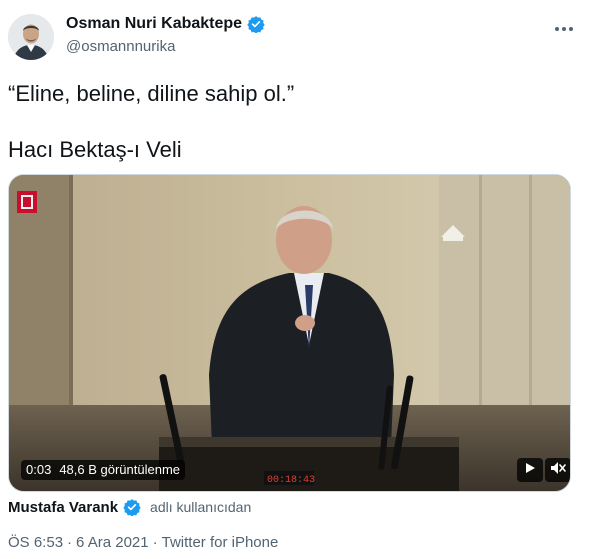 This screenshot has width=601, height=559. I want to click on tweet-date: 6 Ara 2021, so click(112, 542).